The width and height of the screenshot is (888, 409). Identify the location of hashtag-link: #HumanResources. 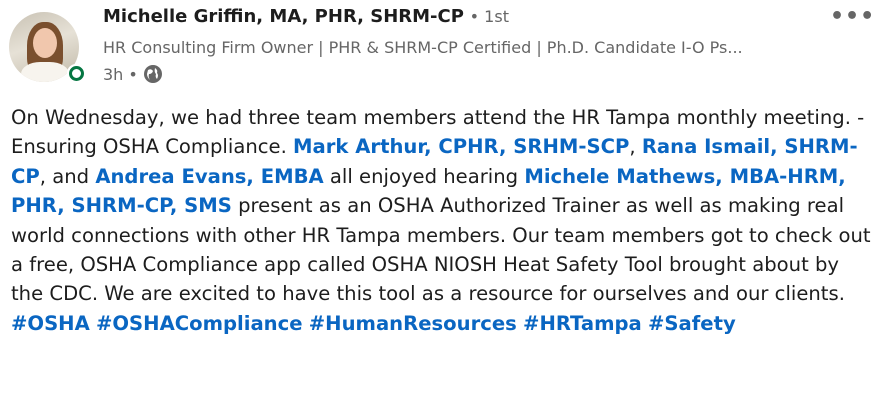
(413, 323).